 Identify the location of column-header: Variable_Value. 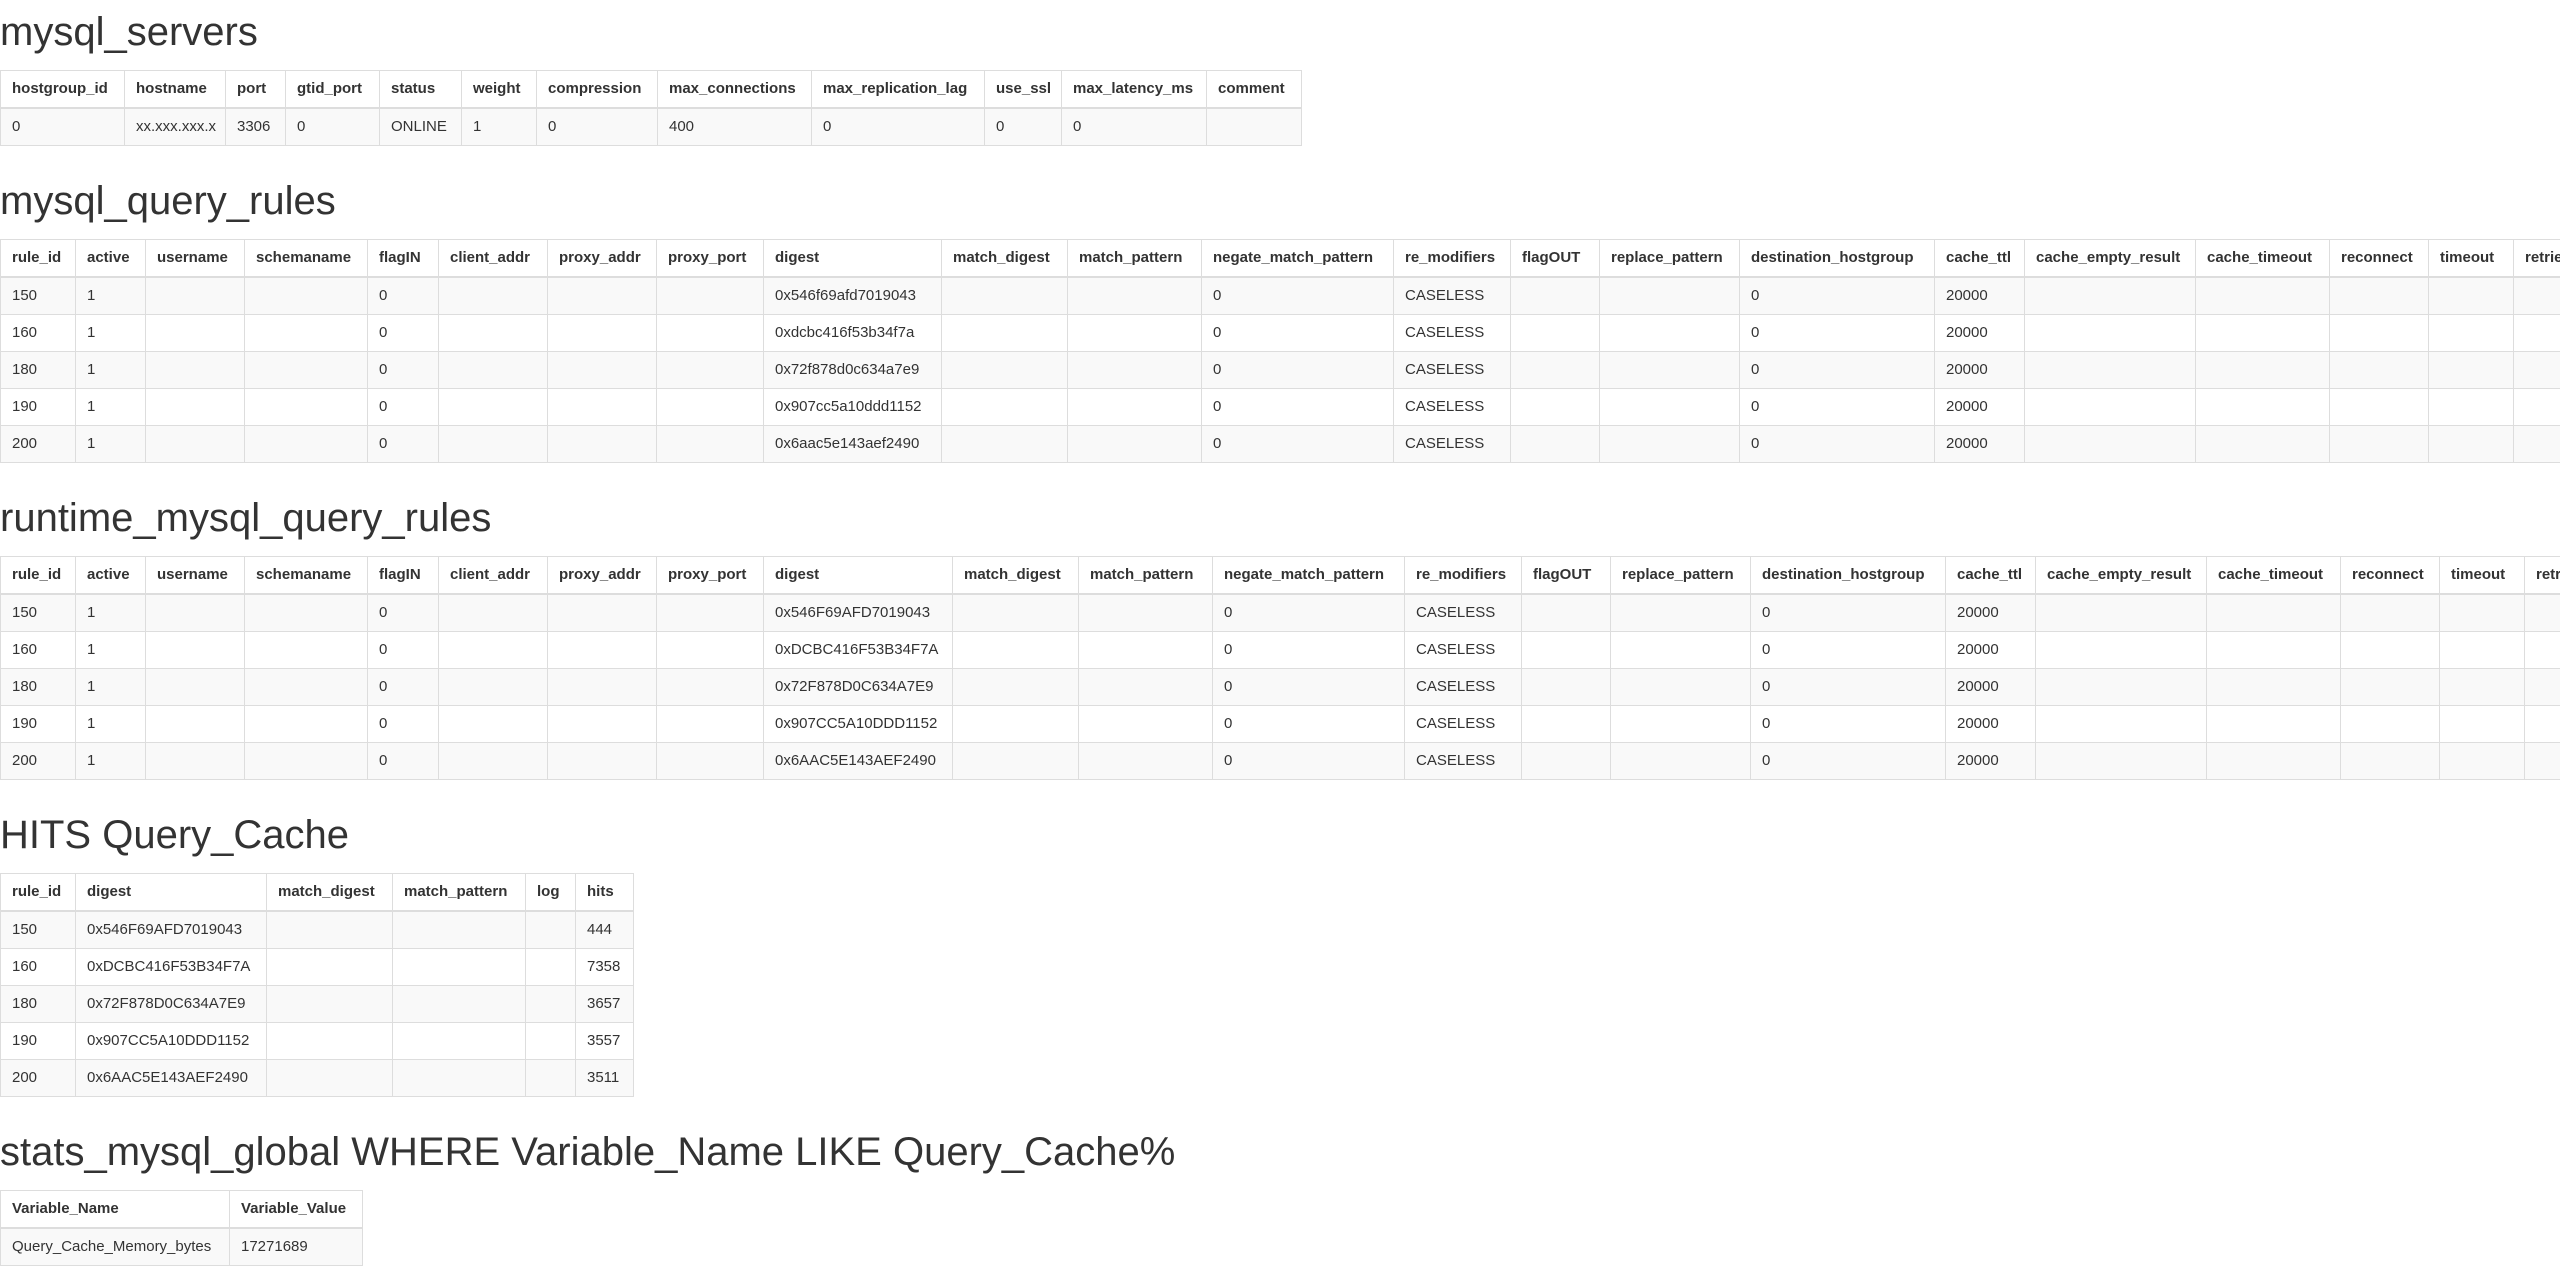
(296, 1210).